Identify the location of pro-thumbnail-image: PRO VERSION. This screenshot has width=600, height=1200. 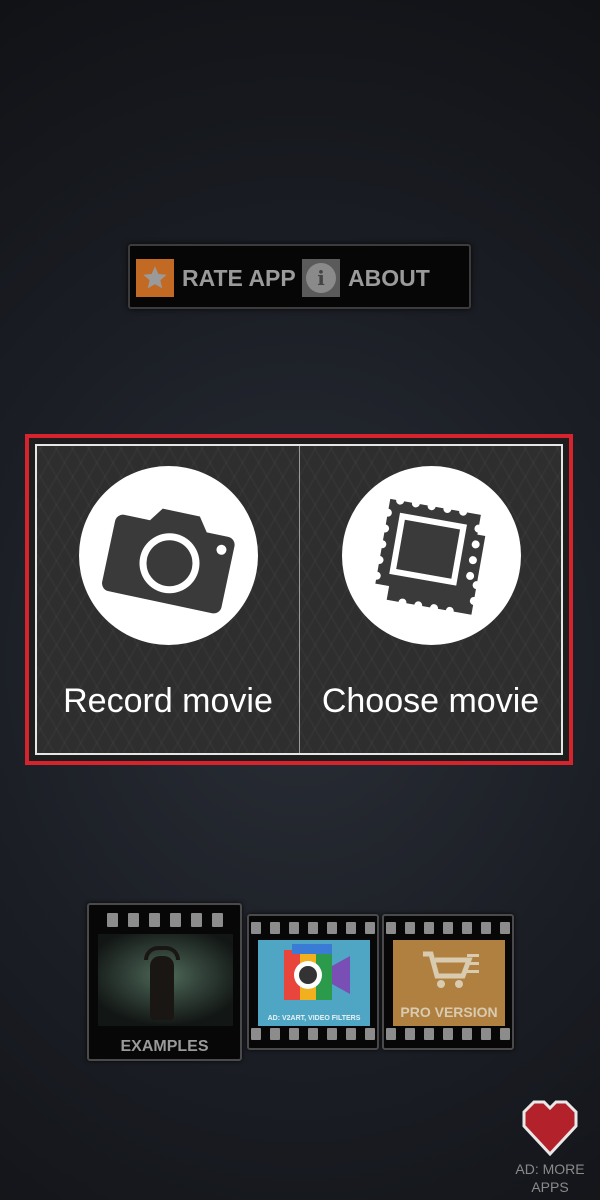
(449, 983).